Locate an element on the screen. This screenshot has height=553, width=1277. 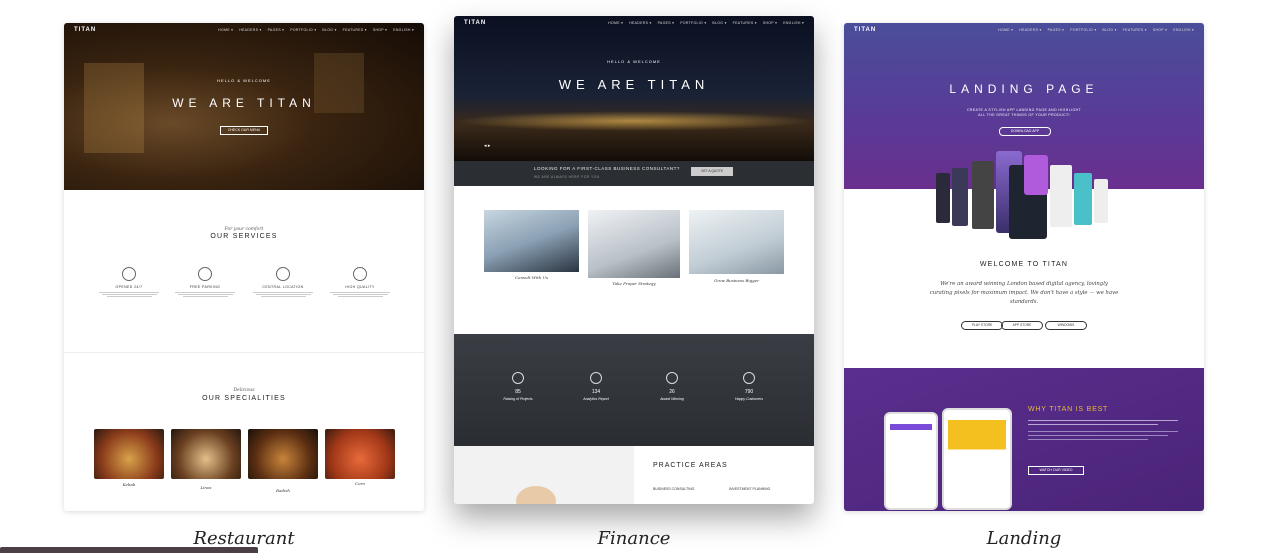
caption-landing: Landing is located at coordinates (1024, 538).